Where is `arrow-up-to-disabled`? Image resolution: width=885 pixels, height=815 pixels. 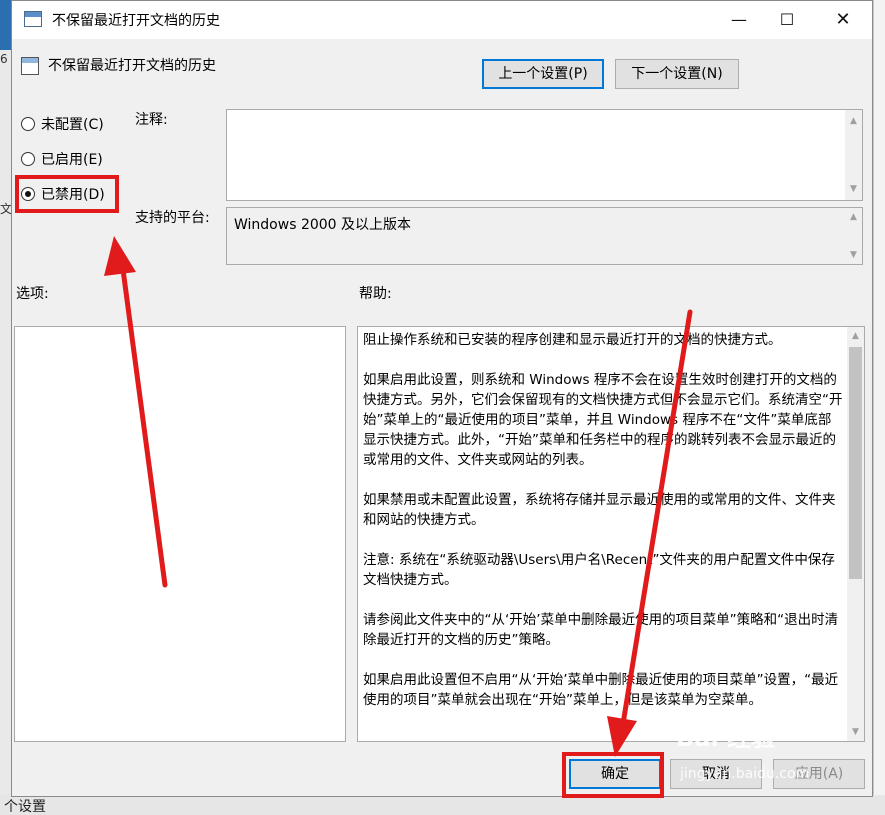
arrow-up-to-disabled is located at coordinates (136, 412).